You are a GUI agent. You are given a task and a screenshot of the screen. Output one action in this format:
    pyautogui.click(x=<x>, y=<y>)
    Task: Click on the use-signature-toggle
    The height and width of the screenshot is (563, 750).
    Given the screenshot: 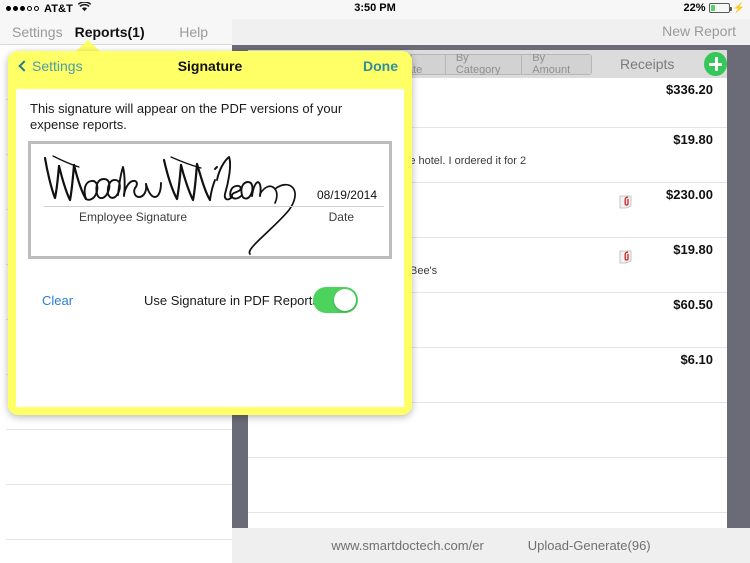 What is the action you would take?
    pyautogui.click(x=335, y=300)
    